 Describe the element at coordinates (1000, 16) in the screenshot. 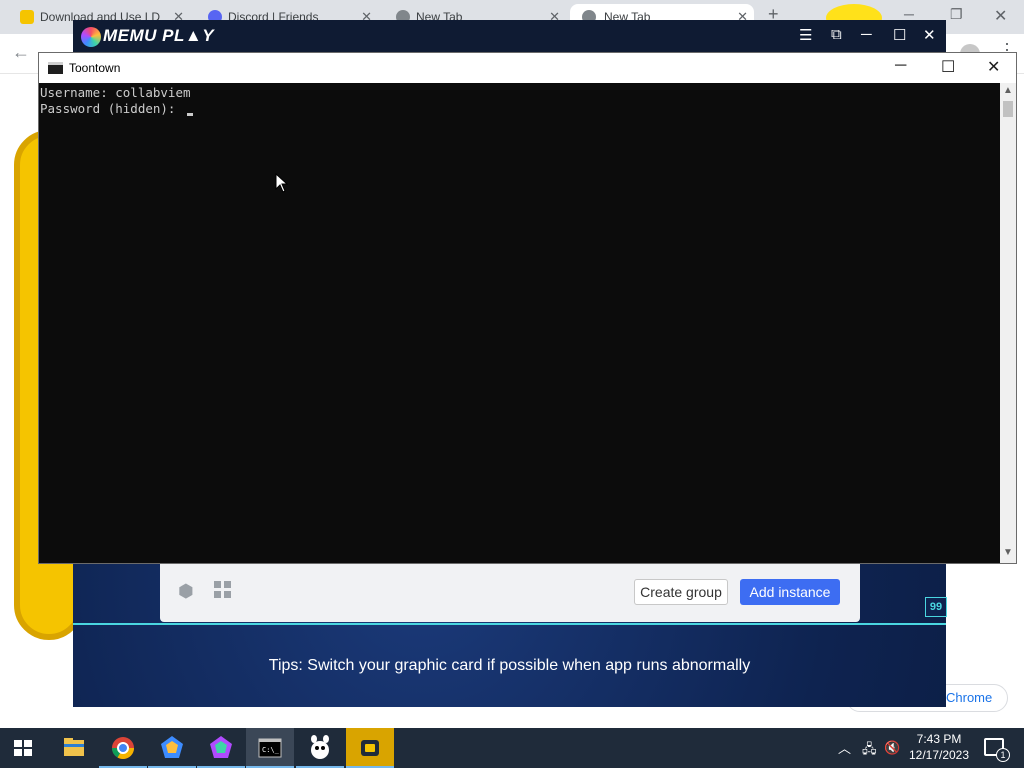

I see `chrome-close-icon: ✕` at that location.